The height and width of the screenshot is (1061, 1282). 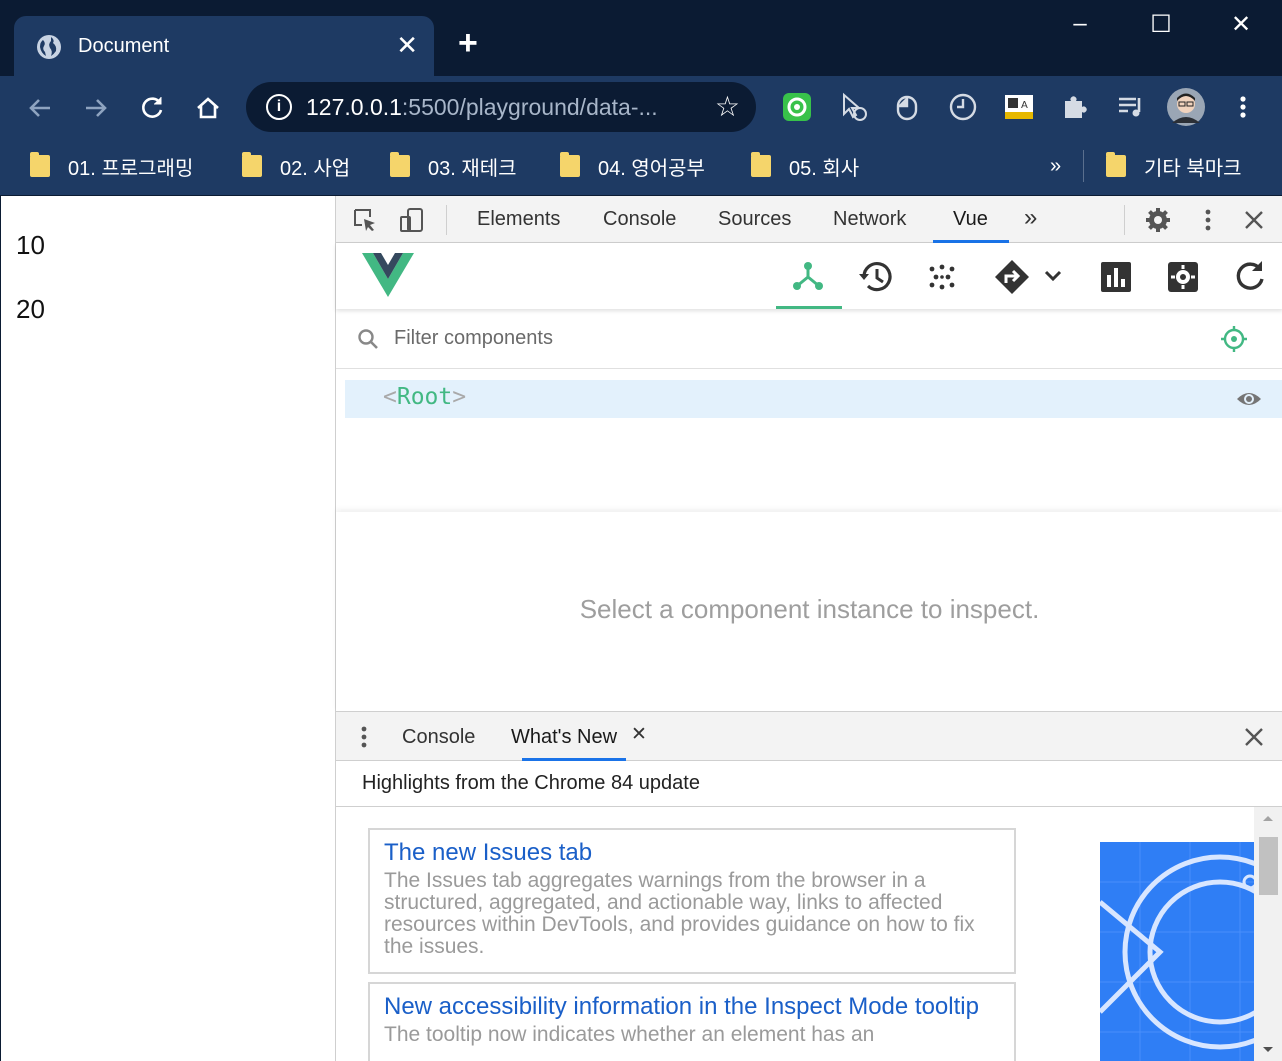 What do you see at coordinates (970, 219) in the screenshot?
I see `tab-vue: Vue` at bounding box center [970, 219].